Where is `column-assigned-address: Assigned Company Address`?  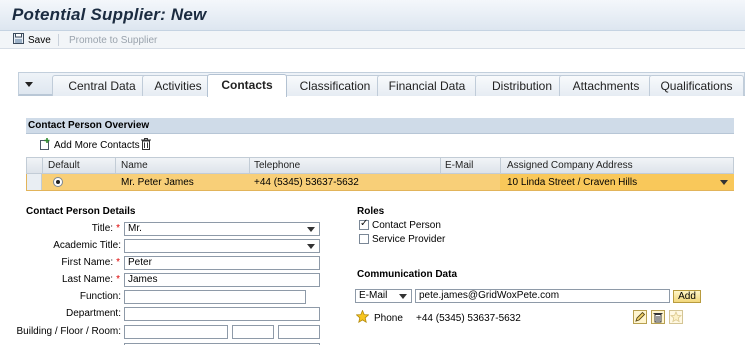
column-assigned-address: Assigned Company Address is located at coordinates (570, 165).